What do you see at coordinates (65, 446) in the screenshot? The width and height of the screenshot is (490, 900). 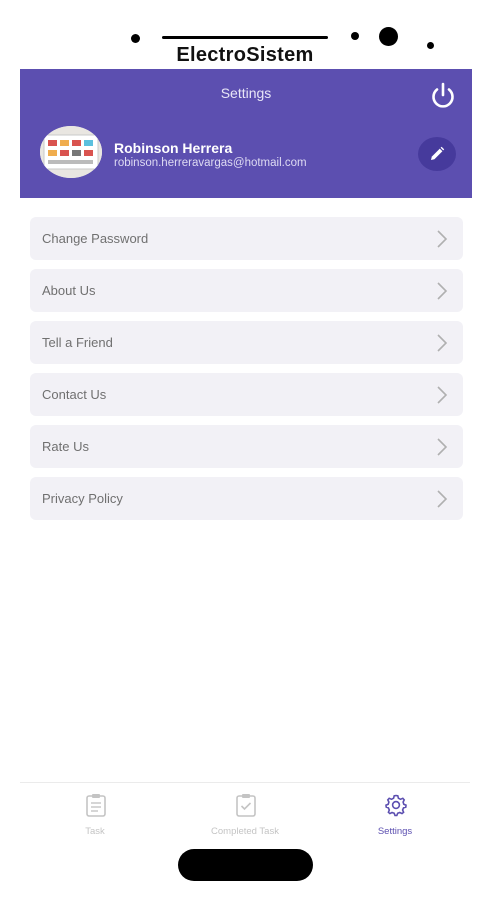 I see `menu-item-label: Rate Us` at bounding box center [65, 446].